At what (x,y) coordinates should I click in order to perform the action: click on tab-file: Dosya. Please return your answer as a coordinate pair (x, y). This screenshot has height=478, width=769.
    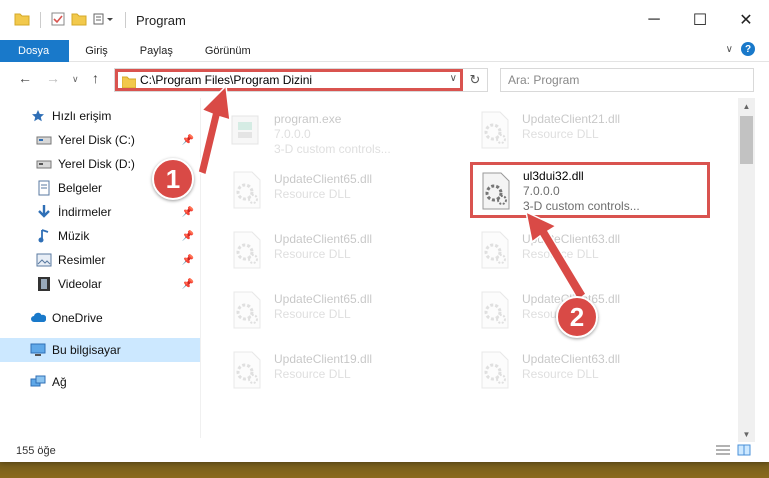
    Looking at the image, I should click on (35, 50).